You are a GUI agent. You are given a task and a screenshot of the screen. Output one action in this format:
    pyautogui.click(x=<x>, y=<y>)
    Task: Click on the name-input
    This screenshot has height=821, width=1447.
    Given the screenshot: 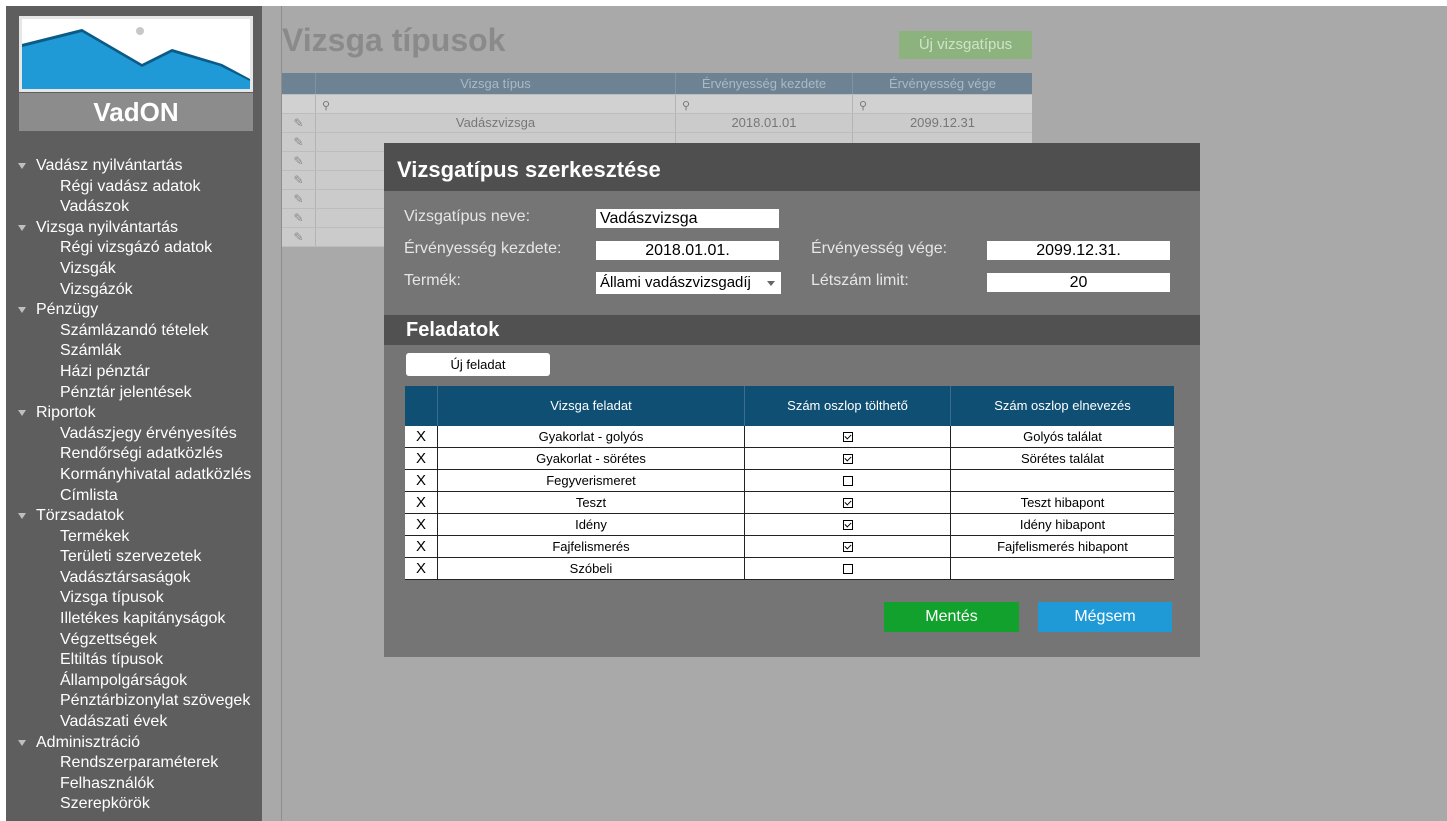 What is the action you would take?
    pyautogui.click(x=687, y=218)
    